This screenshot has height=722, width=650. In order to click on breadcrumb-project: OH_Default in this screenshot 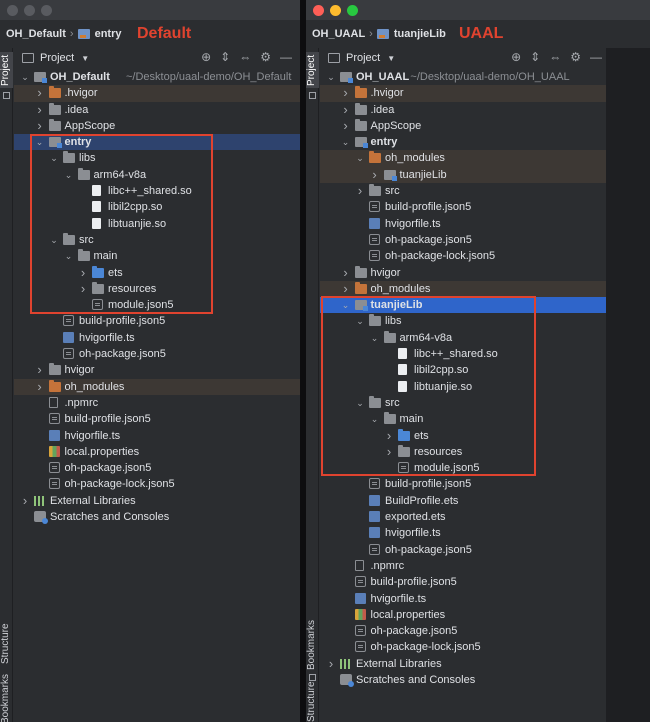, I will do `click(36, 34)`.